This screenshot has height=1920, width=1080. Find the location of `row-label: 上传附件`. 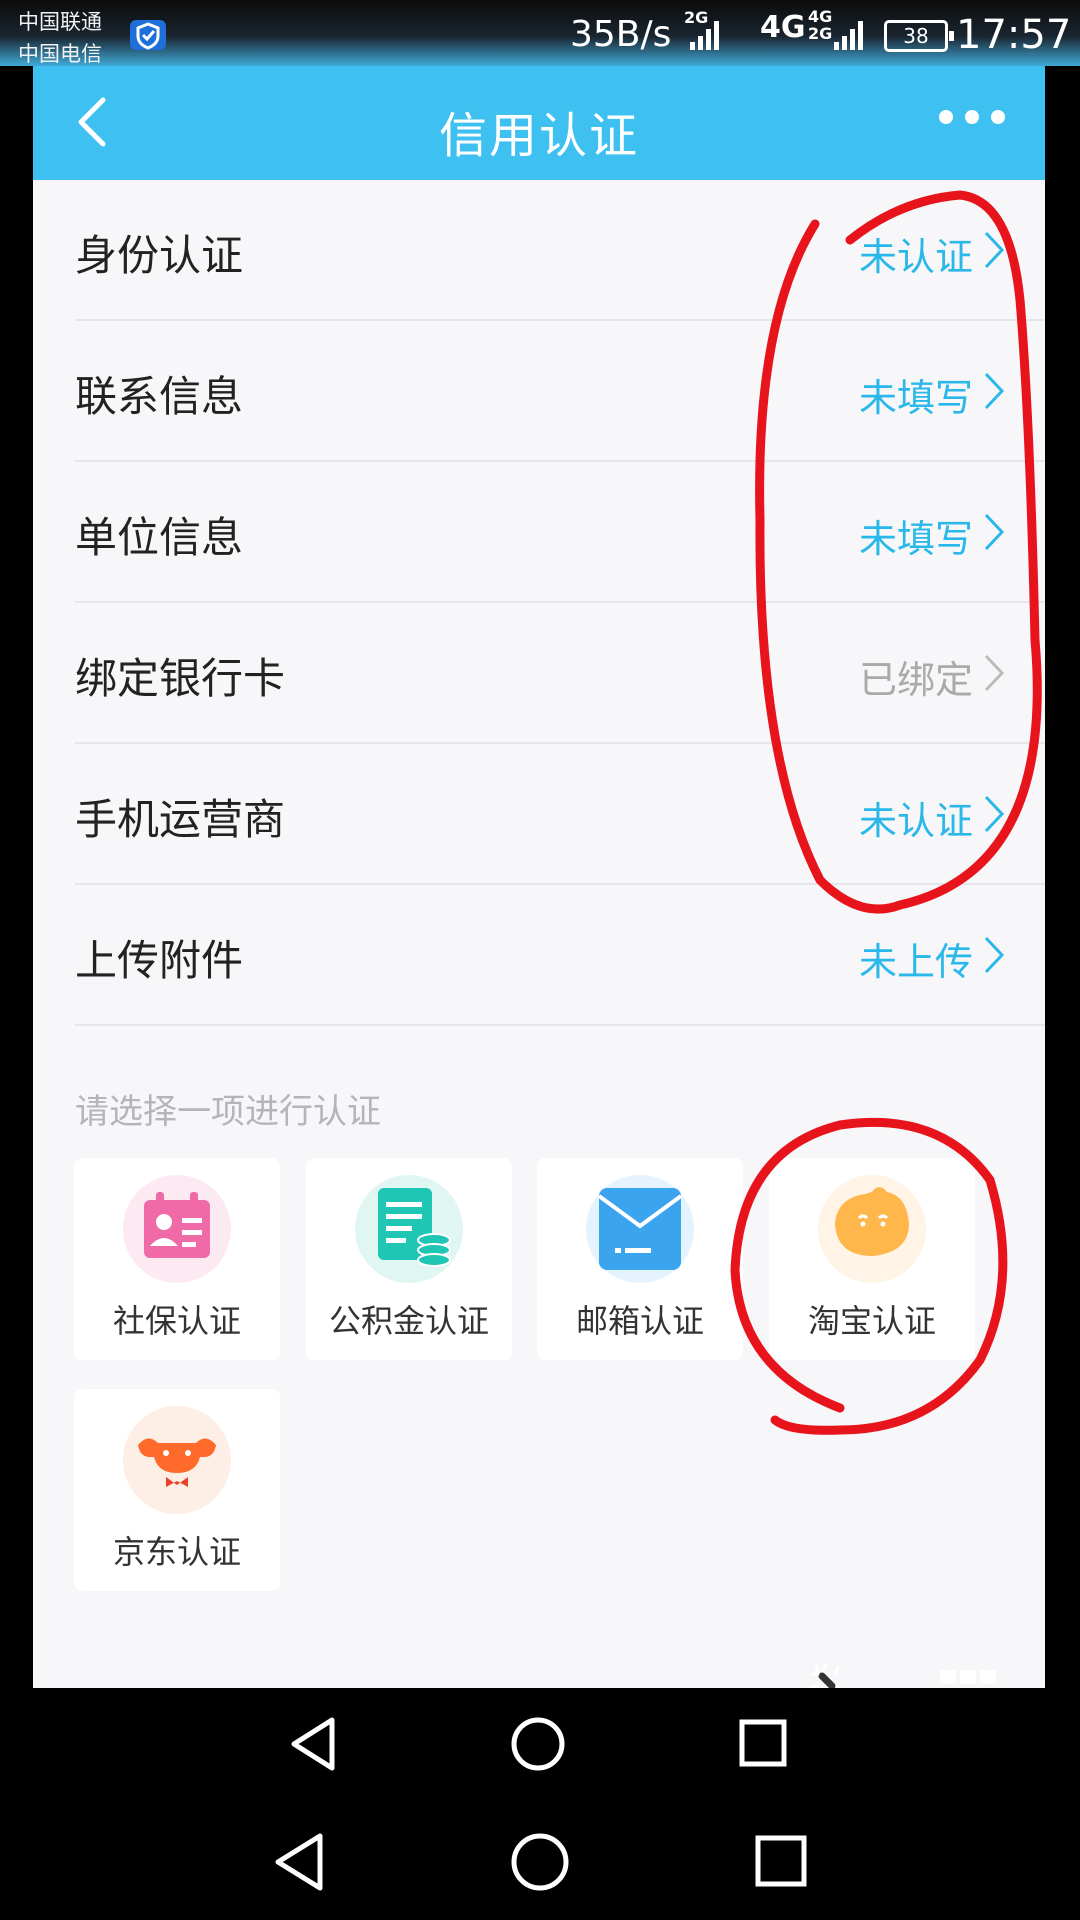

row-label: 上传附件 is located at coordinates (159, 960).